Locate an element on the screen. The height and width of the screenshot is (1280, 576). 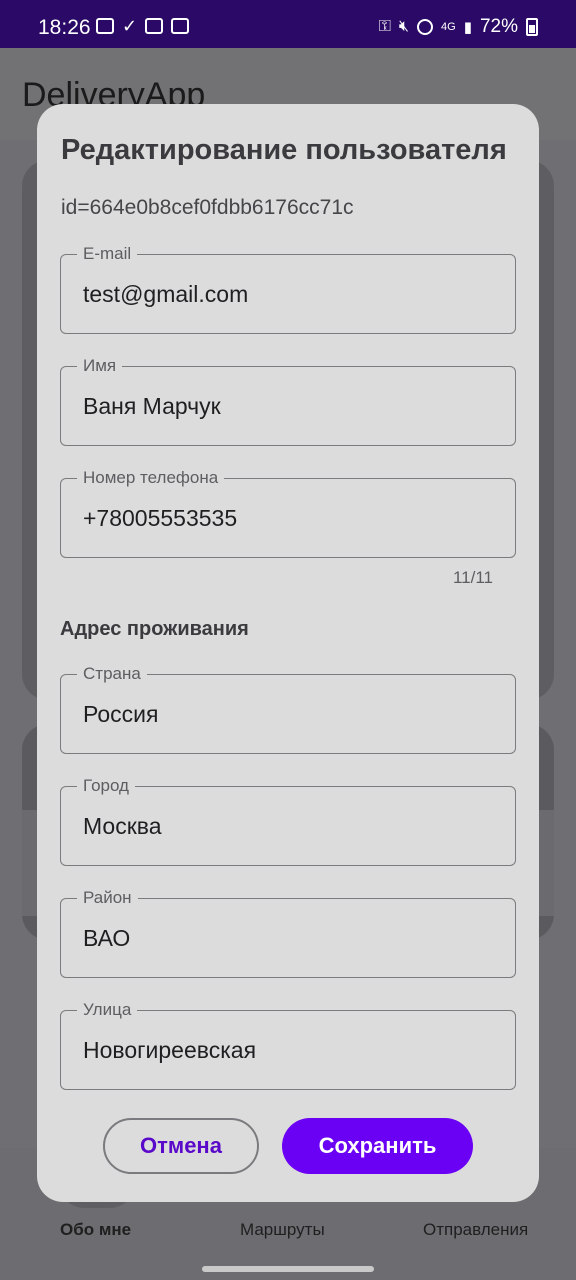
user-id: id=664e0b8cef0fdbb6176cc71c is located at coordinates (207, 207).